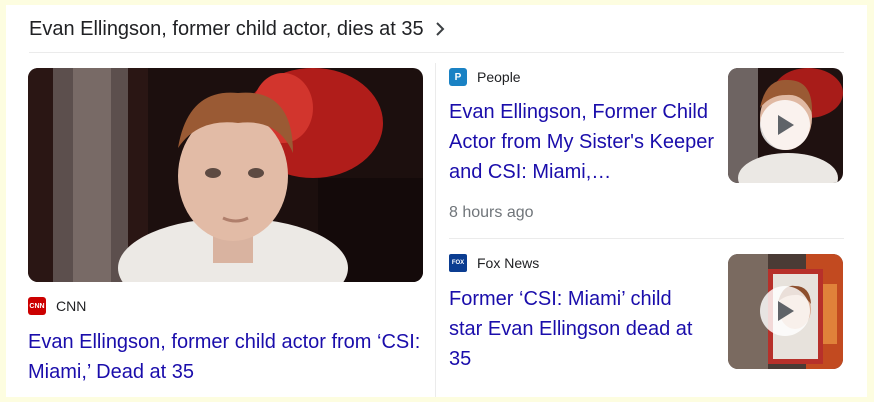 The image size is (874, 402). I want to click on story-2-source: FOX Fox News, so click(494, 263).